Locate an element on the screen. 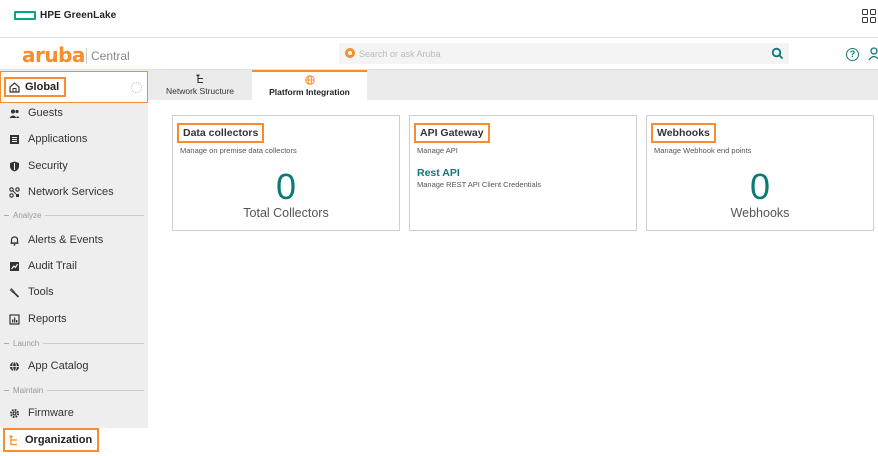  card-title-box: Data collectors is located at coordinates (221, 133).